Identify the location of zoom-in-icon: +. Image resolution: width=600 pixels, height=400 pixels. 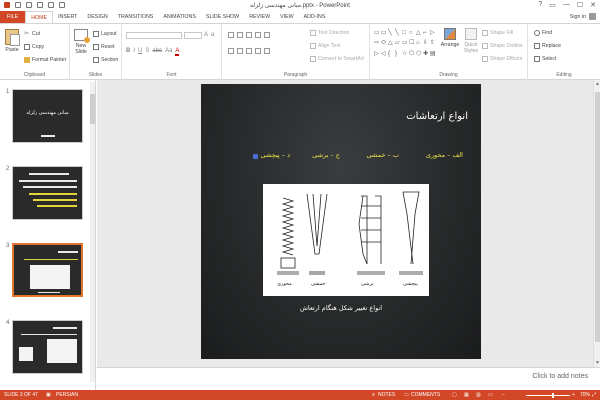
(573, 395).